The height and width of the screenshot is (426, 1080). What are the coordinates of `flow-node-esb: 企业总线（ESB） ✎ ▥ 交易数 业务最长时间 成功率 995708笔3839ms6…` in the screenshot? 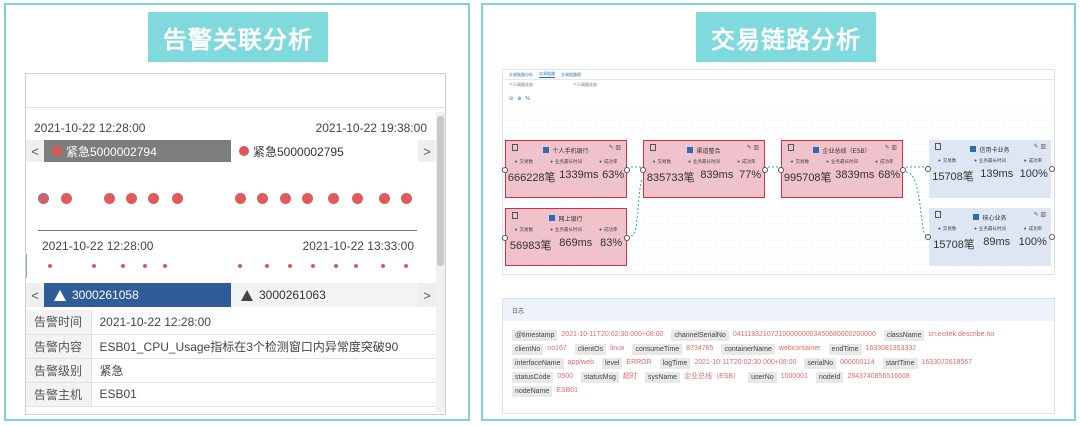 It's located at (842, 169).